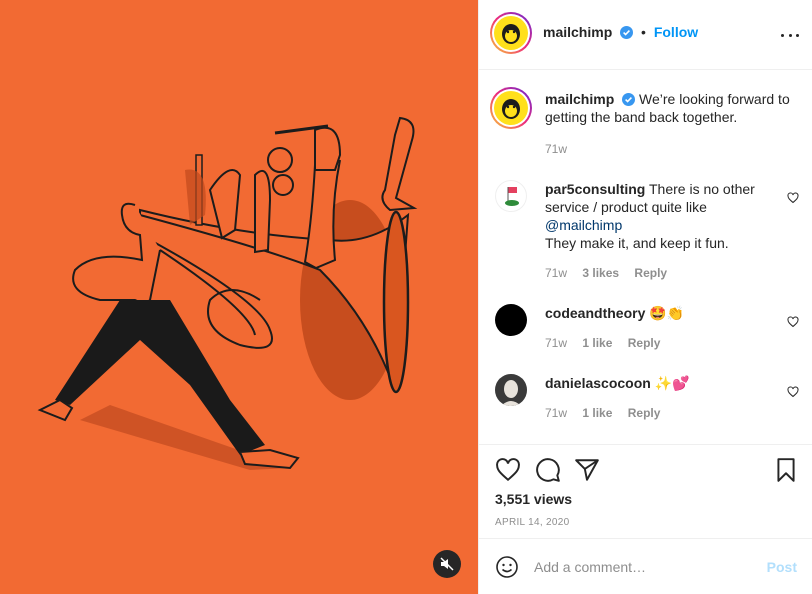  I want to click on author-avatar, so click(511, 33).